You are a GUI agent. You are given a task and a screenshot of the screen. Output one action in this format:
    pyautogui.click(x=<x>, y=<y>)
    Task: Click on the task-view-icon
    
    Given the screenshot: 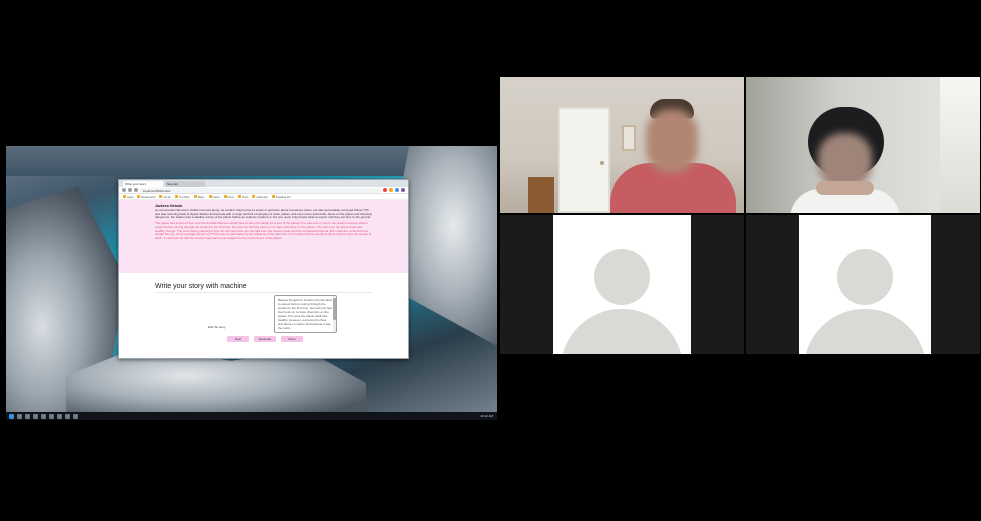 What is the action you would take?
    pyautogui.click(x=27, y=416)
    